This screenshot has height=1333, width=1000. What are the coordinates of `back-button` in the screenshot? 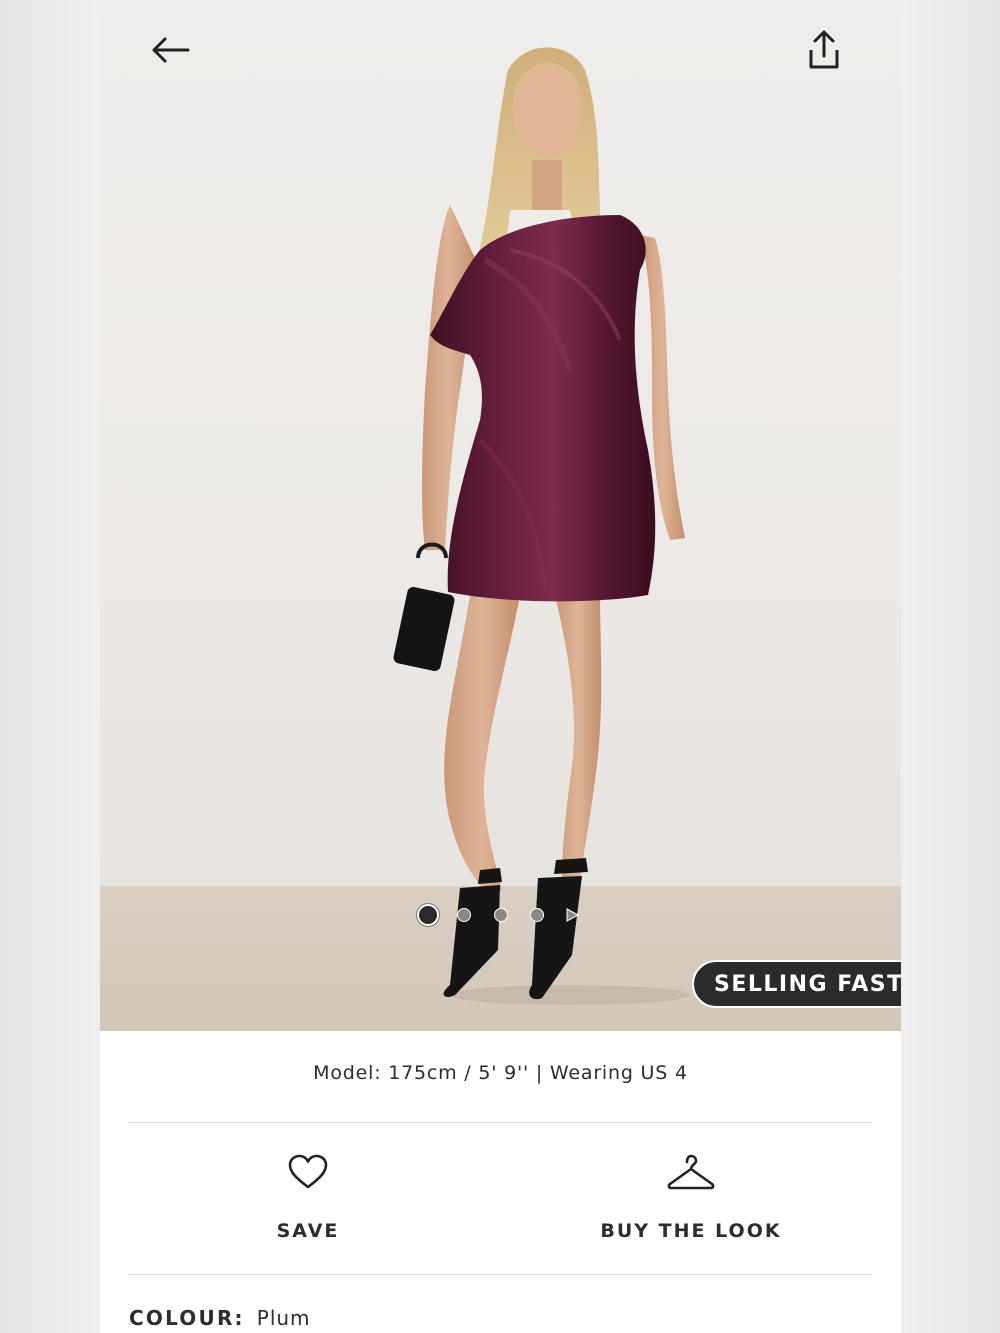 It's located at (170, 50).